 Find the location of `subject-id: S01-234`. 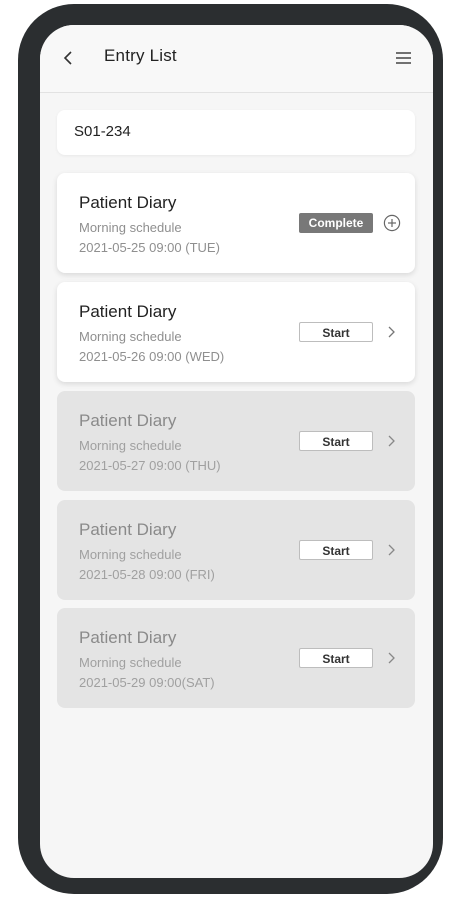

subject-id: S01-234 is located at coordinates (102, 131).